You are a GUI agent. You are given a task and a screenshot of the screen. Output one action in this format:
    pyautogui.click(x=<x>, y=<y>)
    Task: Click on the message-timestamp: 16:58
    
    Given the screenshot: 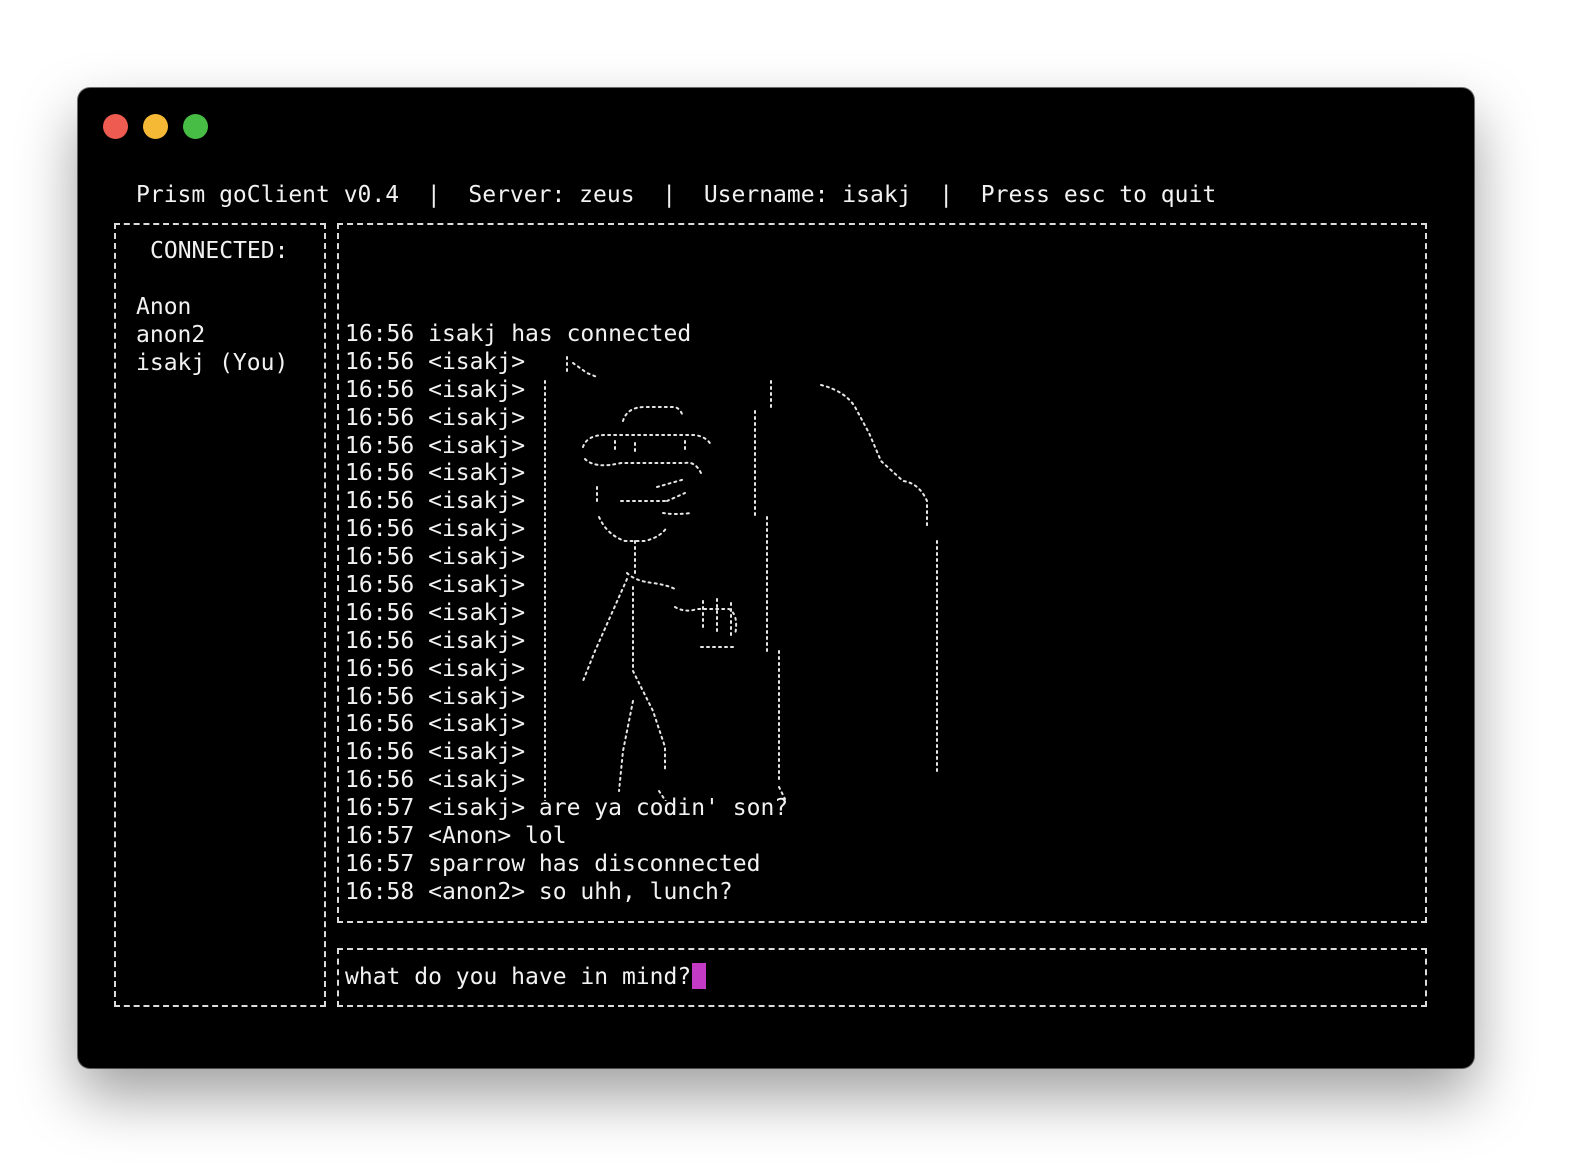 What is the action you would take?
    pyautogui.click(x=380, y=891)
    